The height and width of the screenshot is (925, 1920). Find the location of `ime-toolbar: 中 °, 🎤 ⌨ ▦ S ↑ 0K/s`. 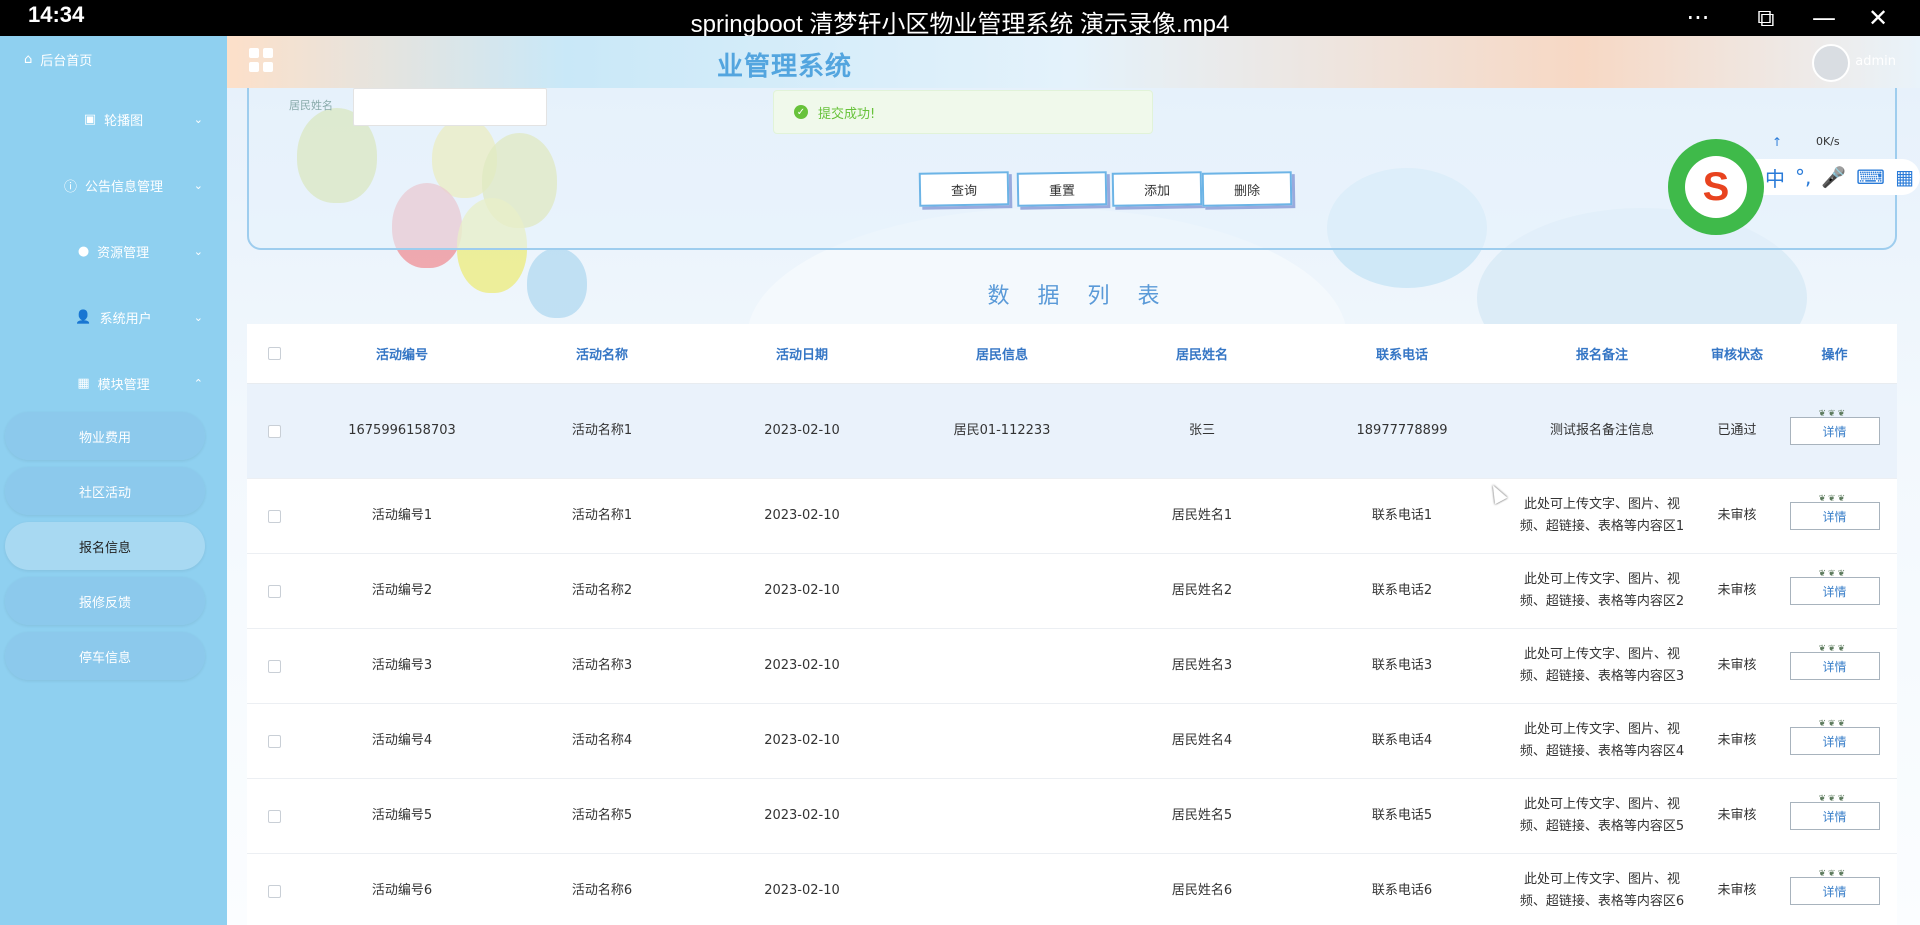

ime-toolbar: 中 °, 🎤 ⌨ ▦ S ↑ 0K/s is located at coordinates (1794, 185).